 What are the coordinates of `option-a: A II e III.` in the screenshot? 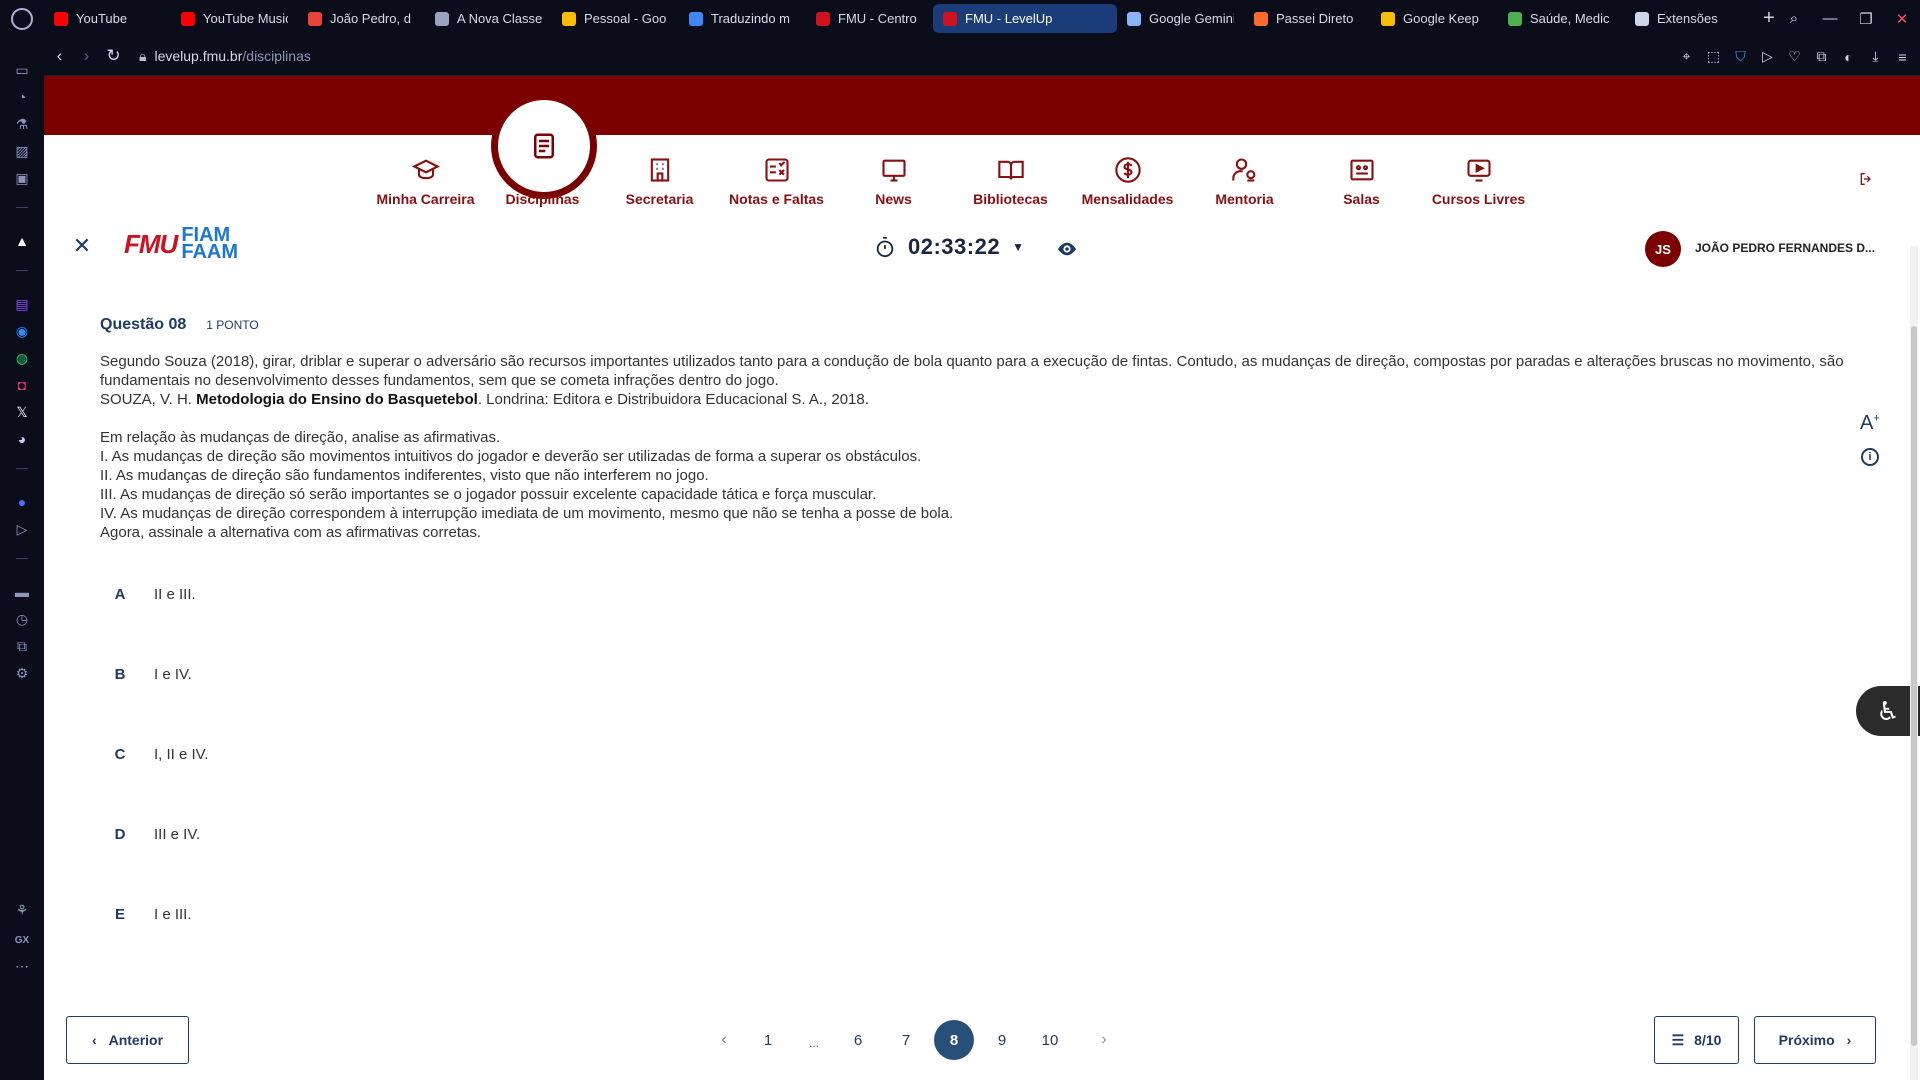 It's located at (950, 594).